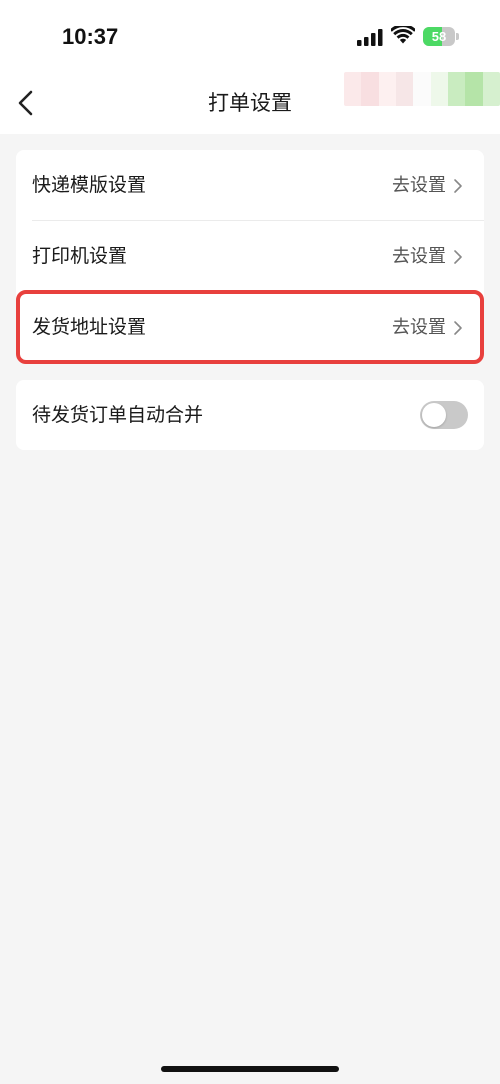 This screenshot has width=500, height=1084. Describe the element at coordinates (90, 36) in the screenshot. I see `status-time: 10:37` at that location.